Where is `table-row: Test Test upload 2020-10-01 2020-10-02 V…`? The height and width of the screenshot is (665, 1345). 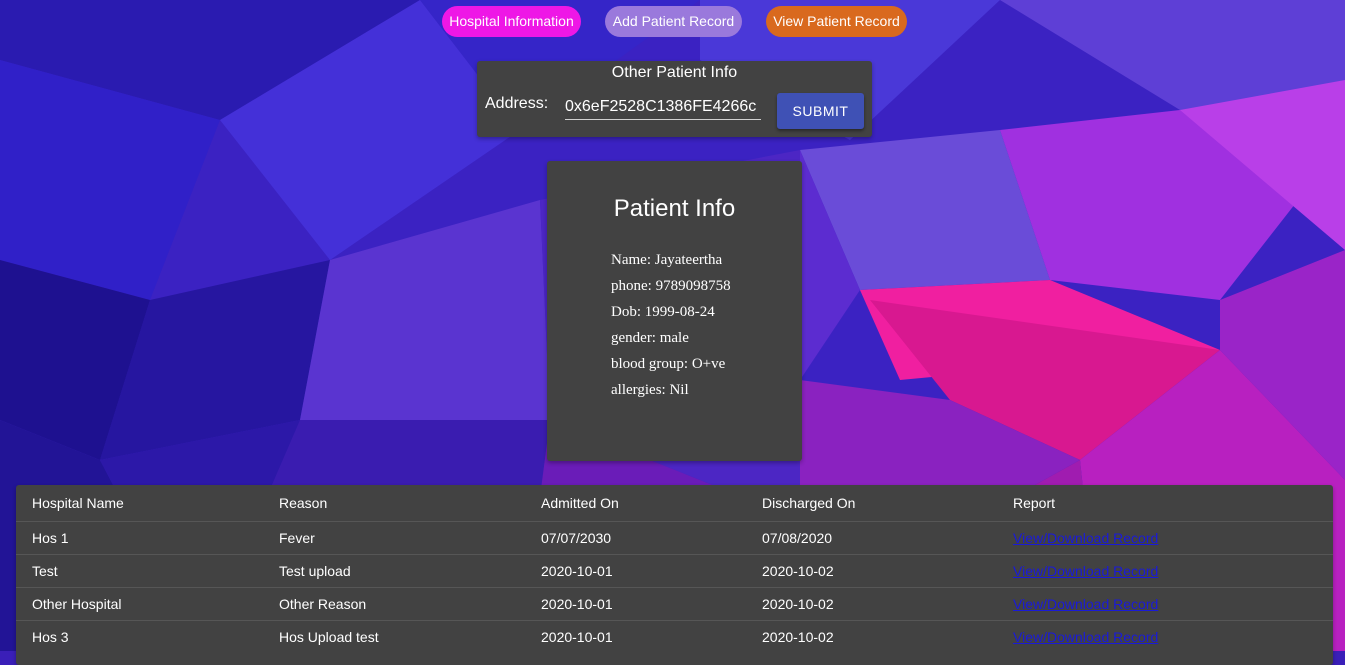
table-row: Test Test upload 2020-10-01 2020-10-02 V… is located at coordinates (674, 571).